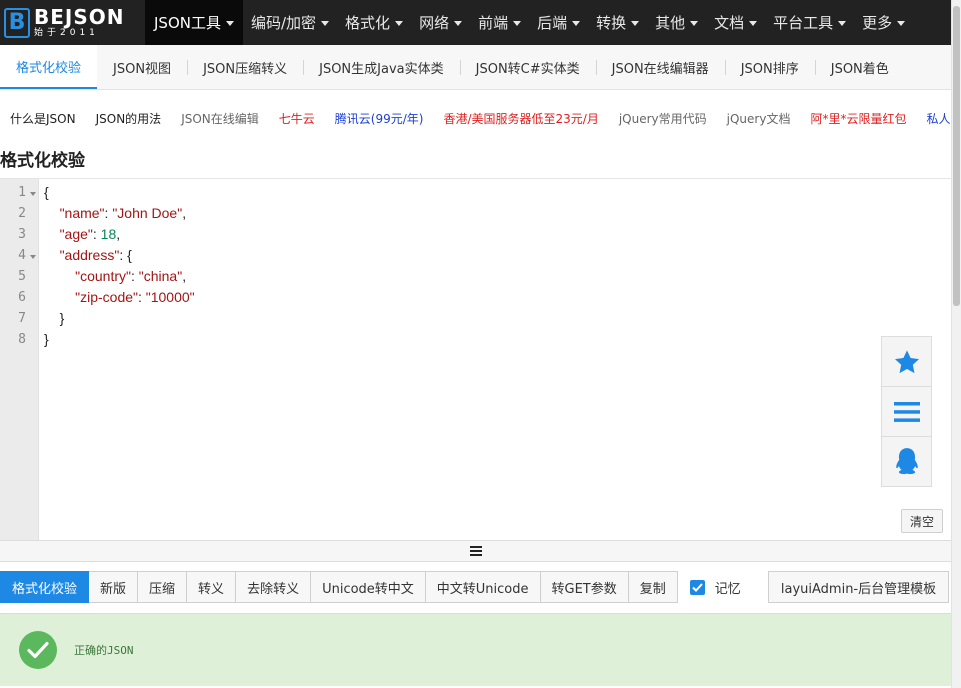 The height and width of the screenshot is (688, 961). I want to click on success-check-icon, so click(38, 650).